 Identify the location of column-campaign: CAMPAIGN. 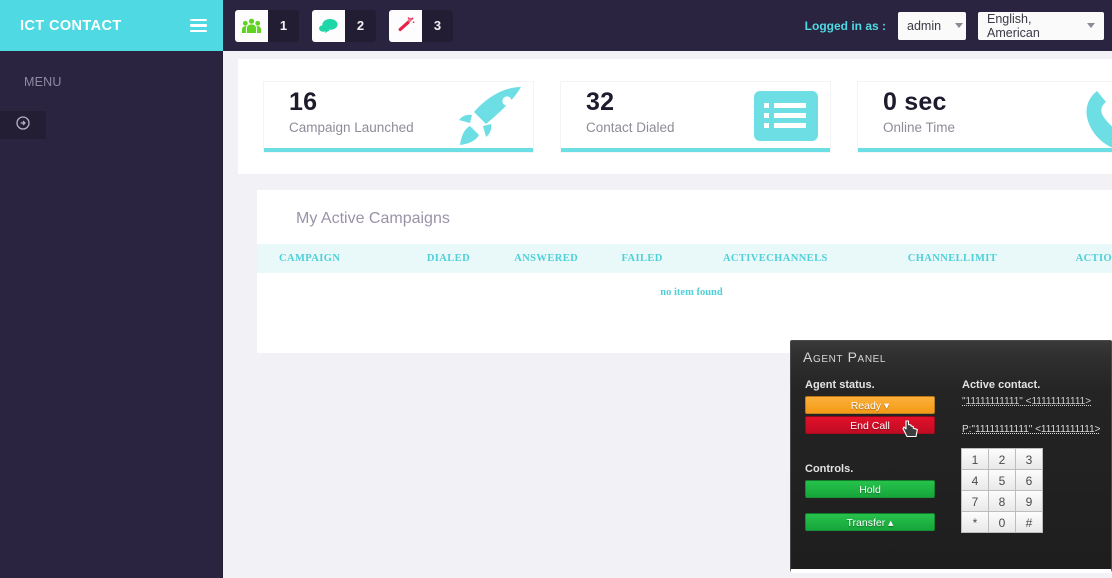
(333, 258).